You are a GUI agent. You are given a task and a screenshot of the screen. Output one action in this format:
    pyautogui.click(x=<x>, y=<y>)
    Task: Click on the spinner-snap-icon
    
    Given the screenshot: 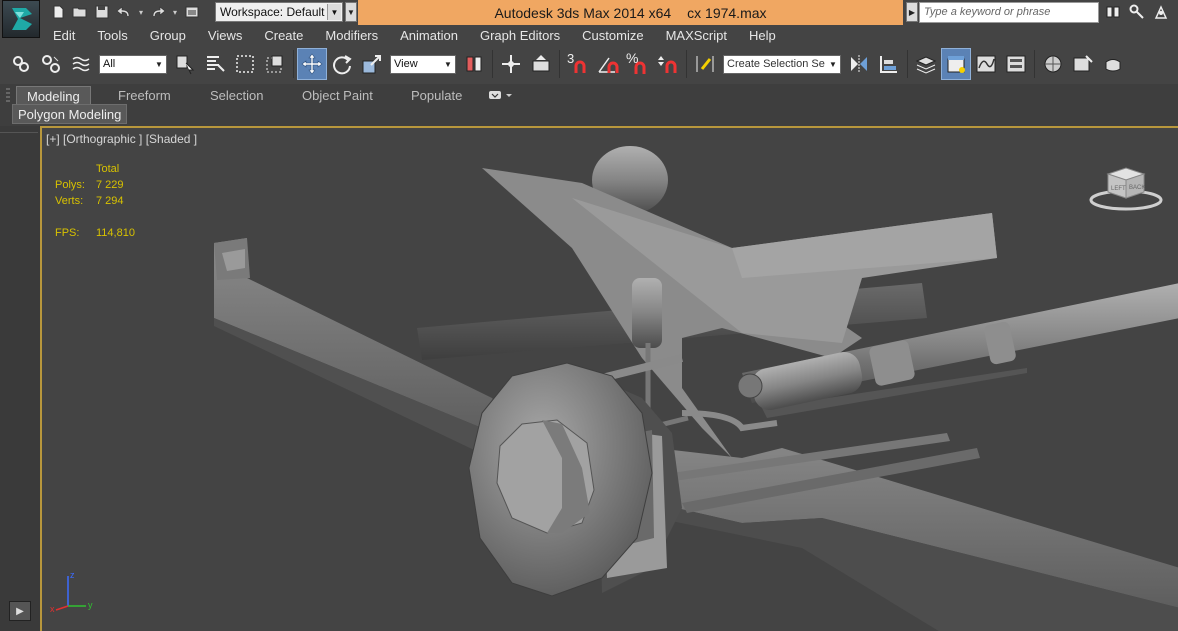 What is the action you would take?
    pyautogui.click(x=668, y=64)
    